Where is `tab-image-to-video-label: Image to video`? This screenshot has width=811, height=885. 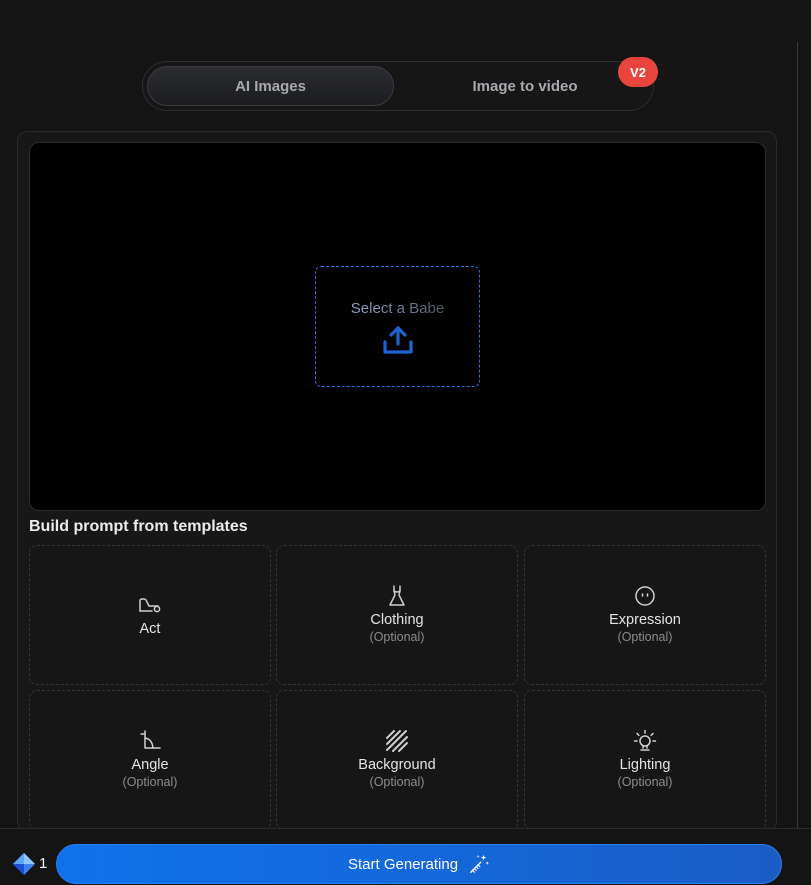 tab-image-to-video-label: Image to video is located at coordinates (525, 86).